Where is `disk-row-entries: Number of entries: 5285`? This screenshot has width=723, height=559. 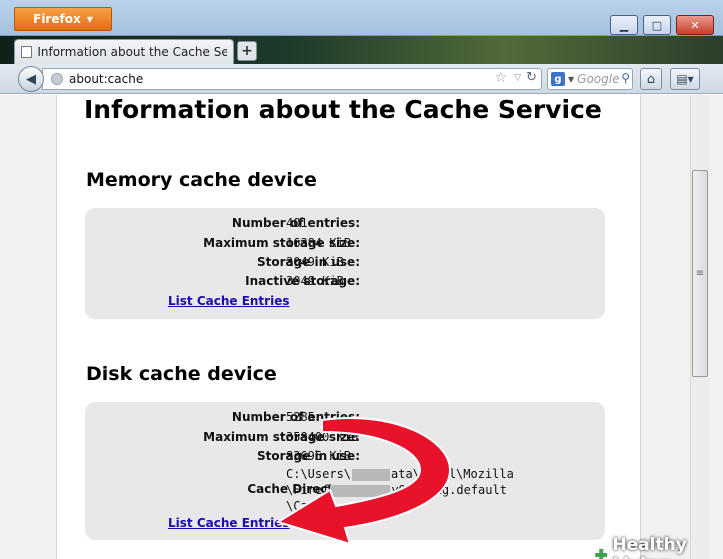 disk-row-entries: Number of entries: 5285 is located at coordinates (345, 419).